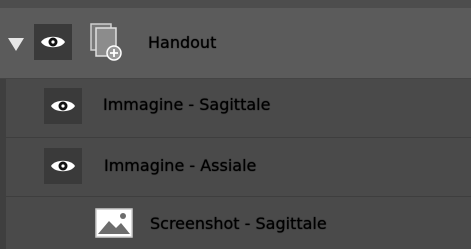 The image size is (471, 249). What do you see at coordinates (114, 223) in the screenshot?
I see `image-icon` at bounding box center [114, 223].